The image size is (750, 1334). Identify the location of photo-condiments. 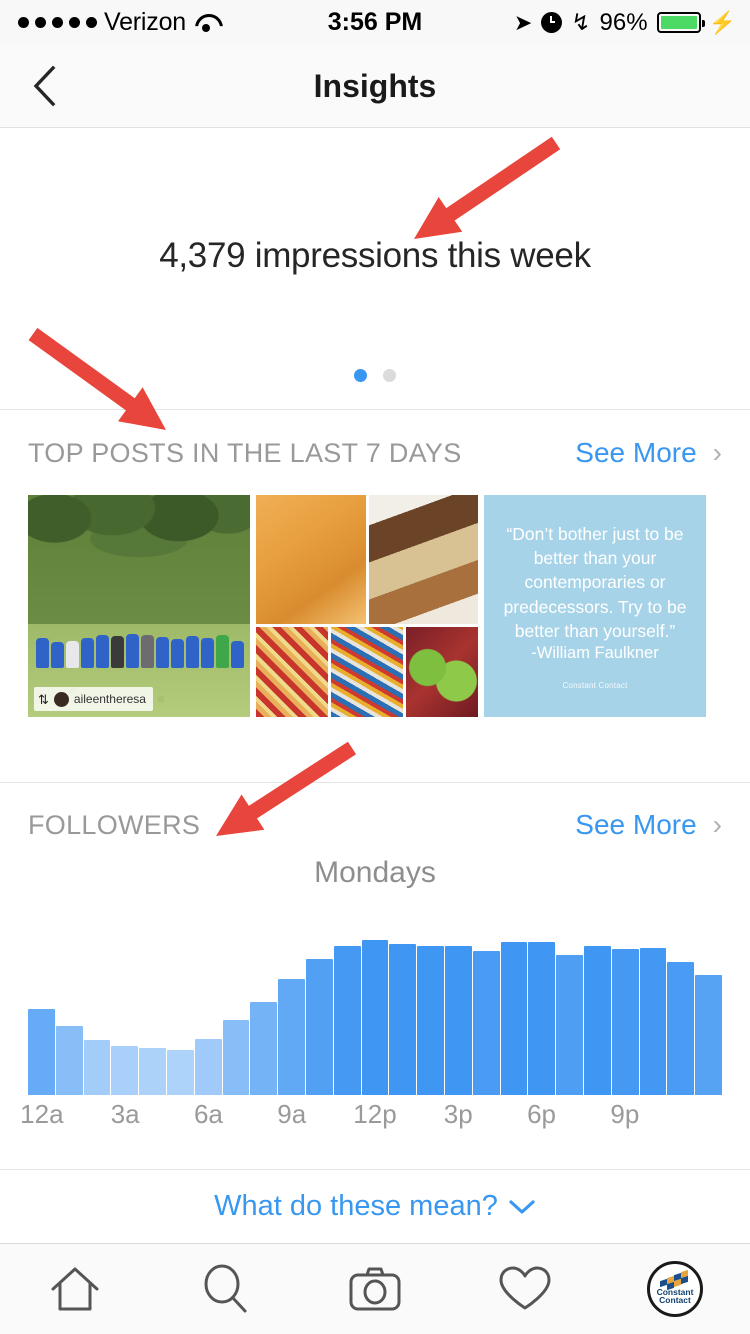
(367, 671).